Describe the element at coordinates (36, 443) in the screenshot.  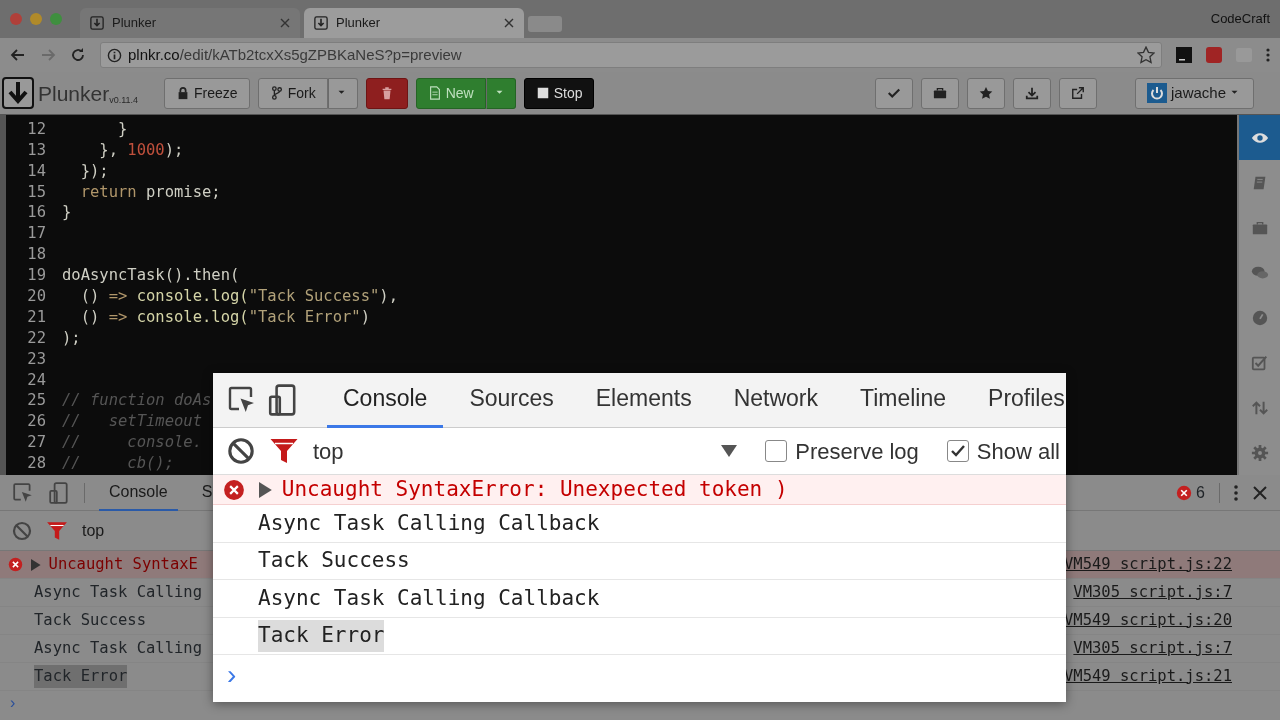
I see `line-number: 27` at that location.